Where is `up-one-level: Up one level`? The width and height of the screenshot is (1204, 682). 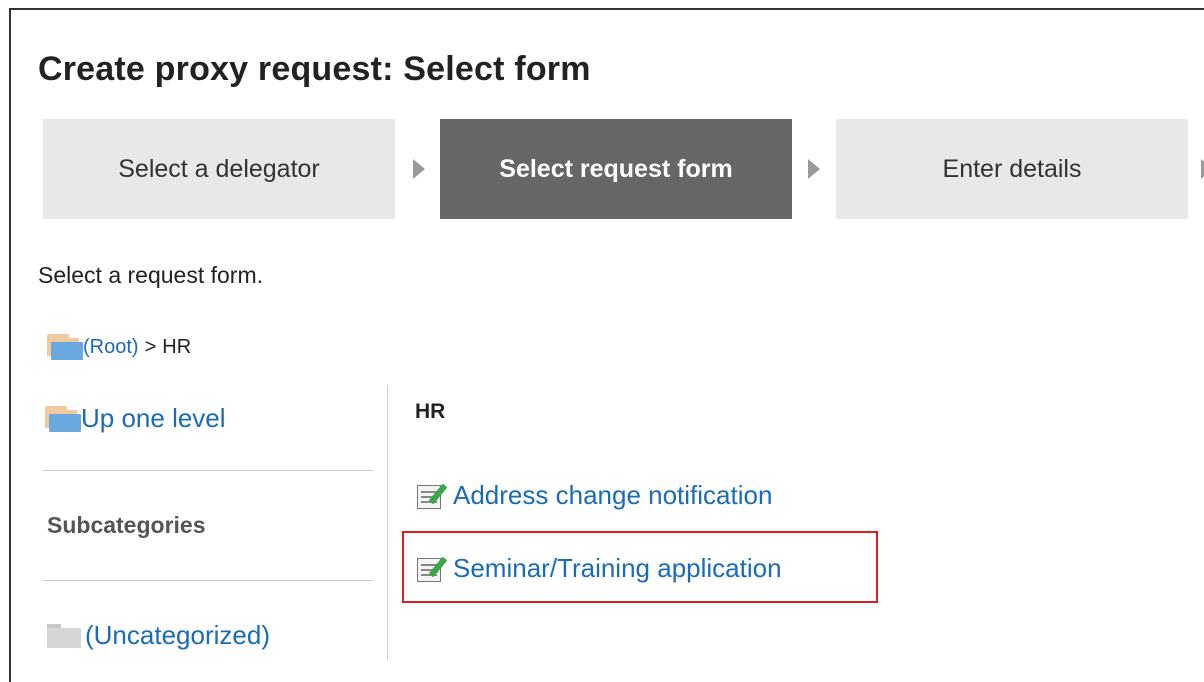
up-one-level: Up one level is located at coordinates (135, 418).